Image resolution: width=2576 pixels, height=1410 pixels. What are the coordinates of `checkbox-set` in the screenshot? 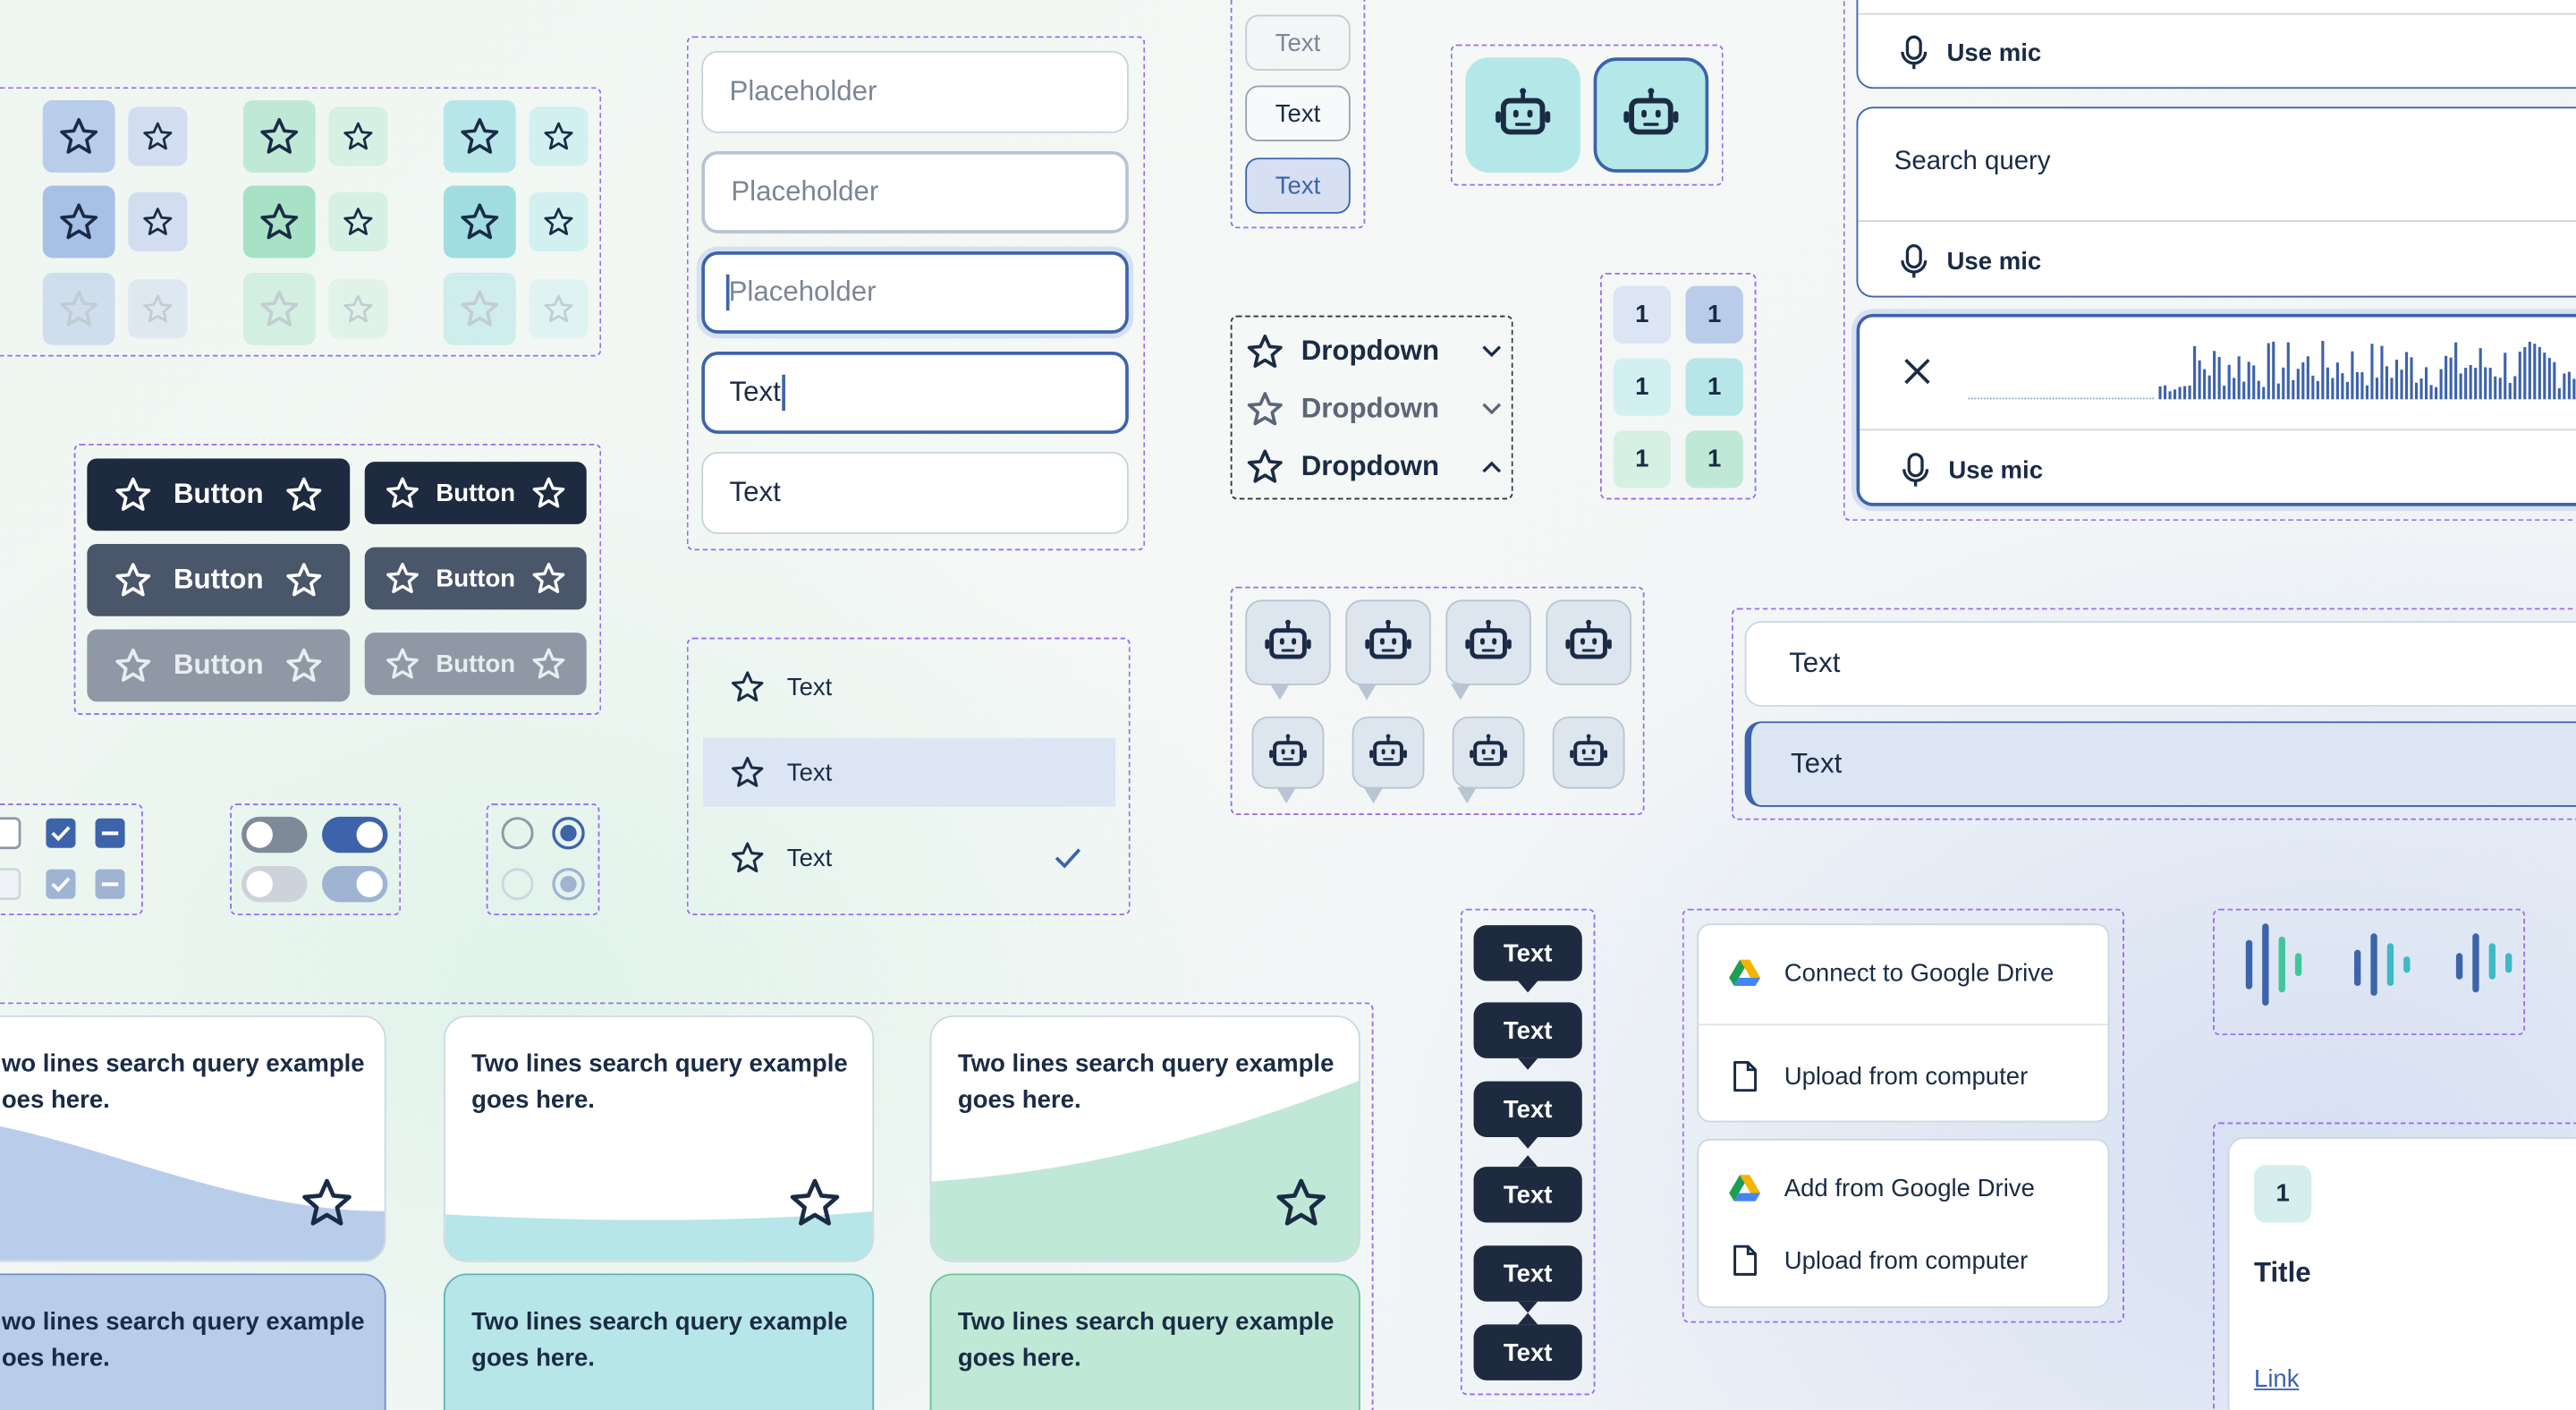 It's located at (69, 859).